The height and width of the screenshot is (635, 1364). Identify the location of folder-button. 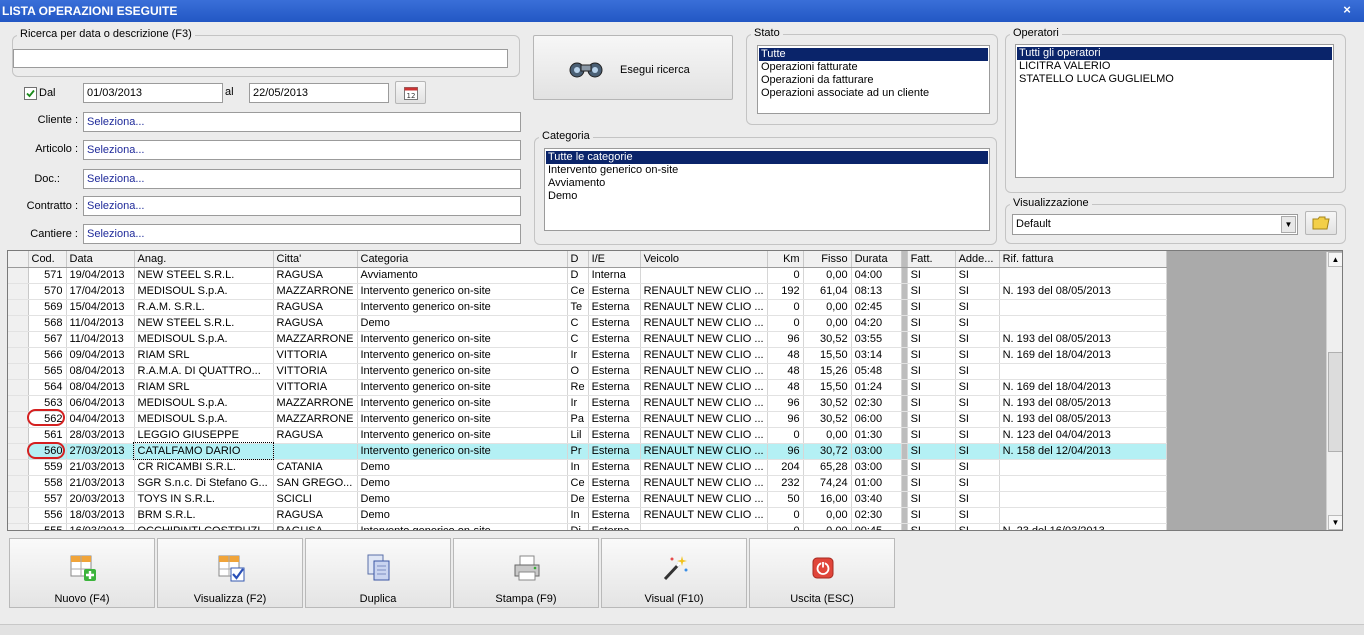
(1321, 223).